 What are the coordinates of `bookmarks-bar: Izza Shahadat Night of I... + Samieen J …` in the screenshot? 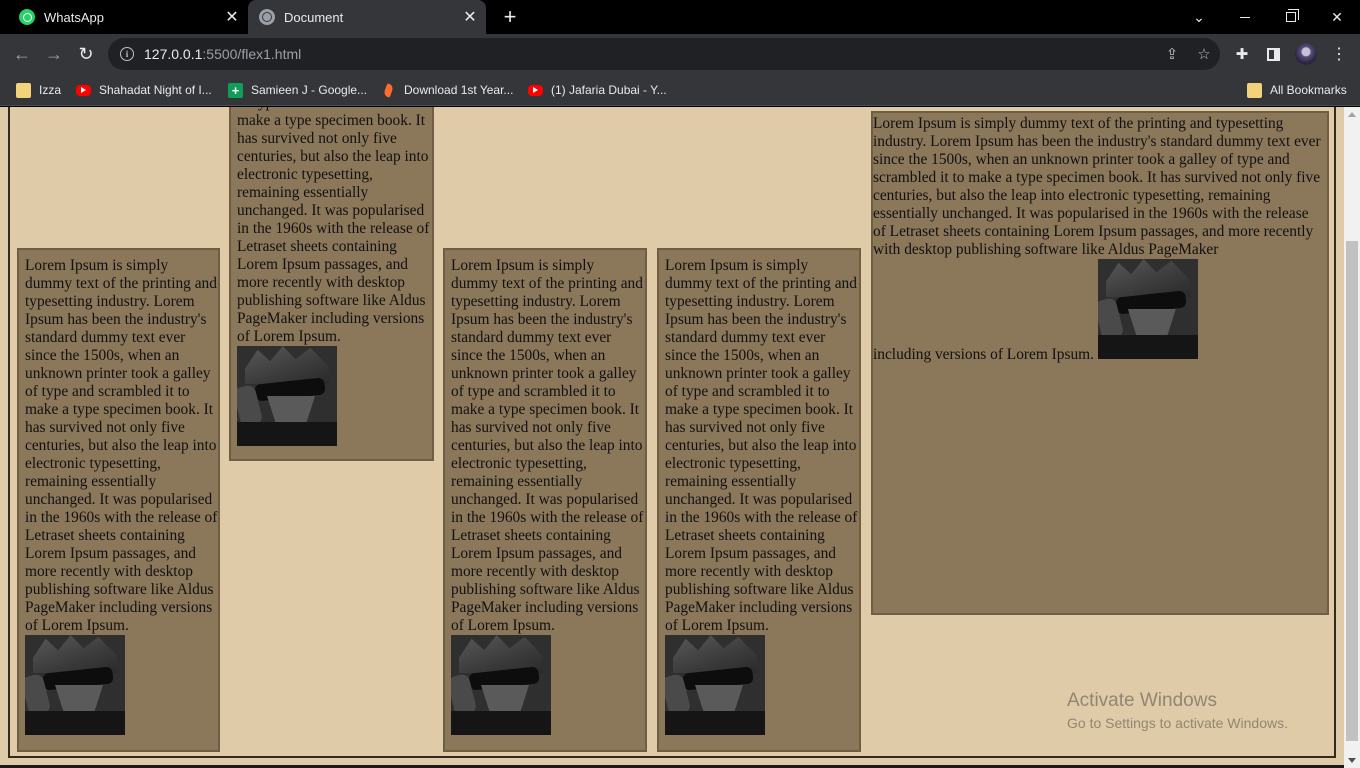 It's located at (680, 90).